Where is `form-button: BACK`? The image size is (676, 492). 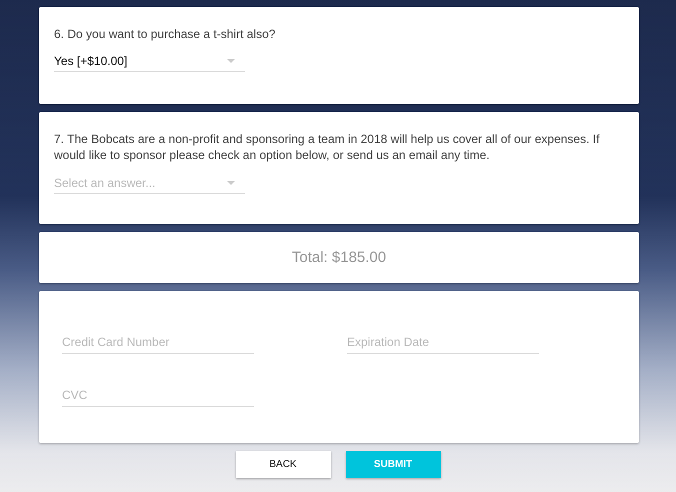
form-button: BACK is located at coordinates (283, 464).